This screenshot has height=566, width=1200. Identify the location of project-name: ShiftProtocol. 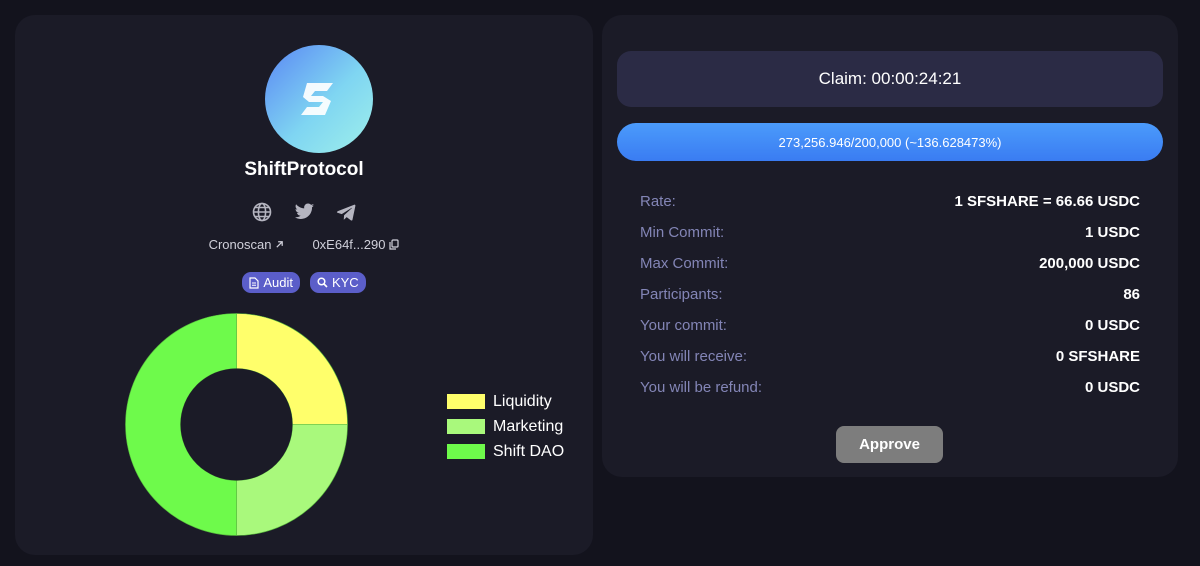
(304, 169).